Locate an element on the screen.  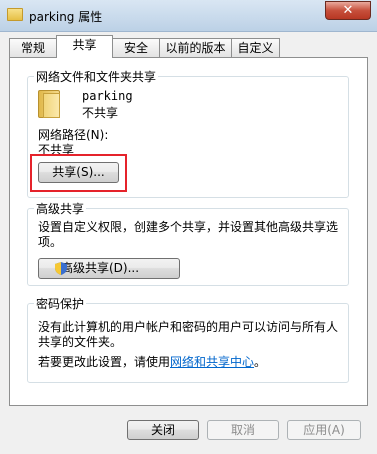
password-protection-change-text: 若要更改此设置，请使用网络和共享中心。 is located at coordinates (152, 361).